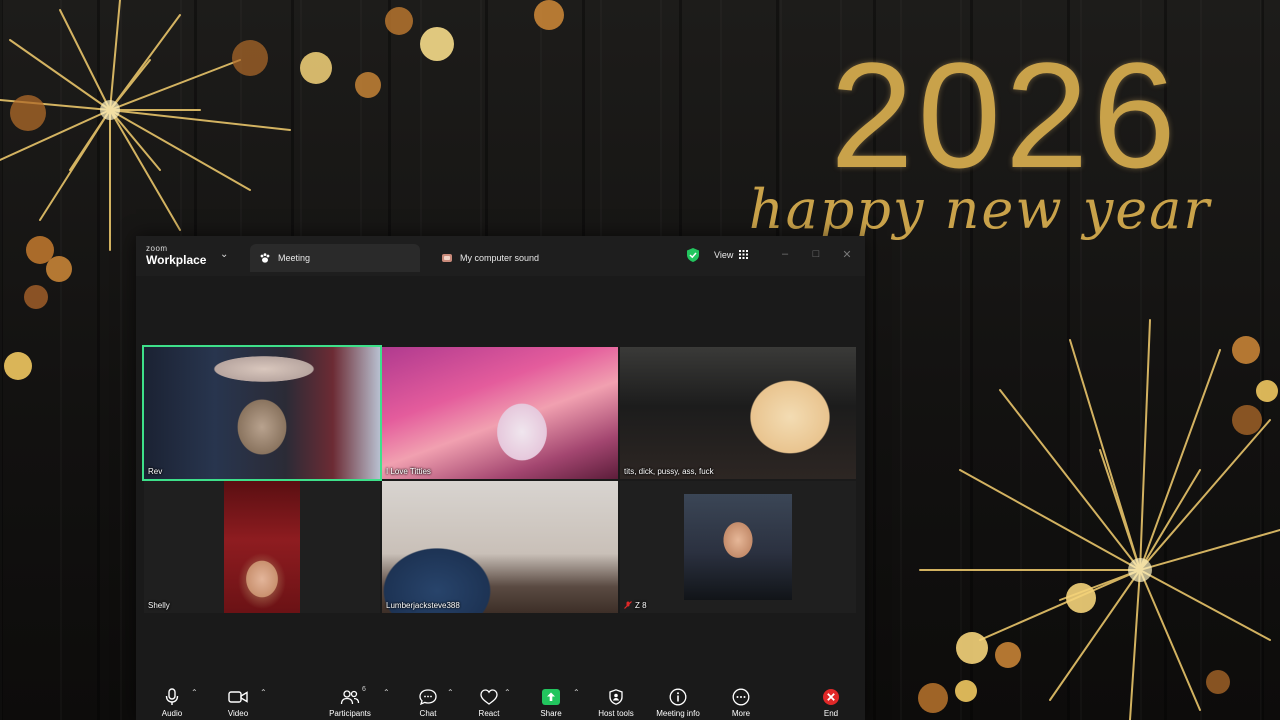  I want to click on chat-button: Chat, so click(428, 700).